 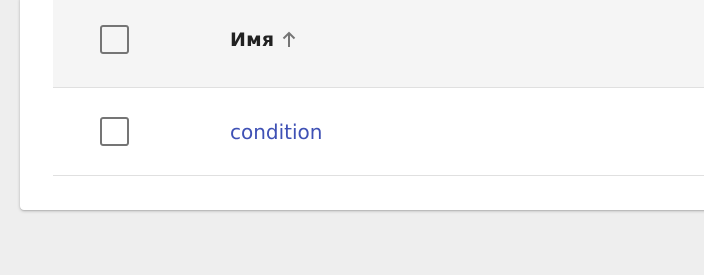 I want to click on column-header-name: Имя, so click(x=263, y=40).